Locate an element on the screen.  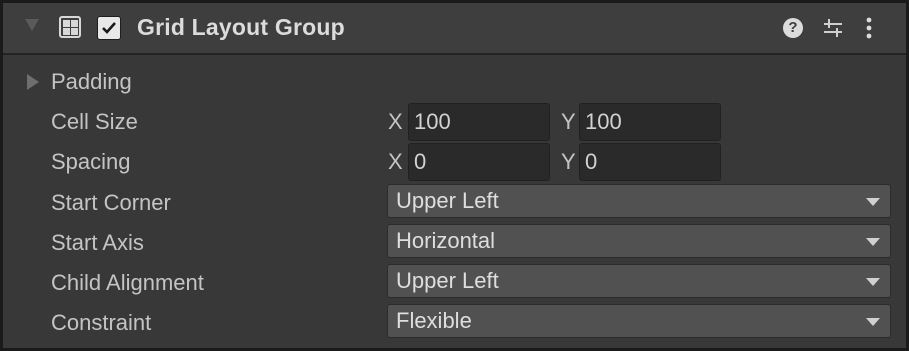
start-corner-value: Upper Left is located at coordinates (447, 200).